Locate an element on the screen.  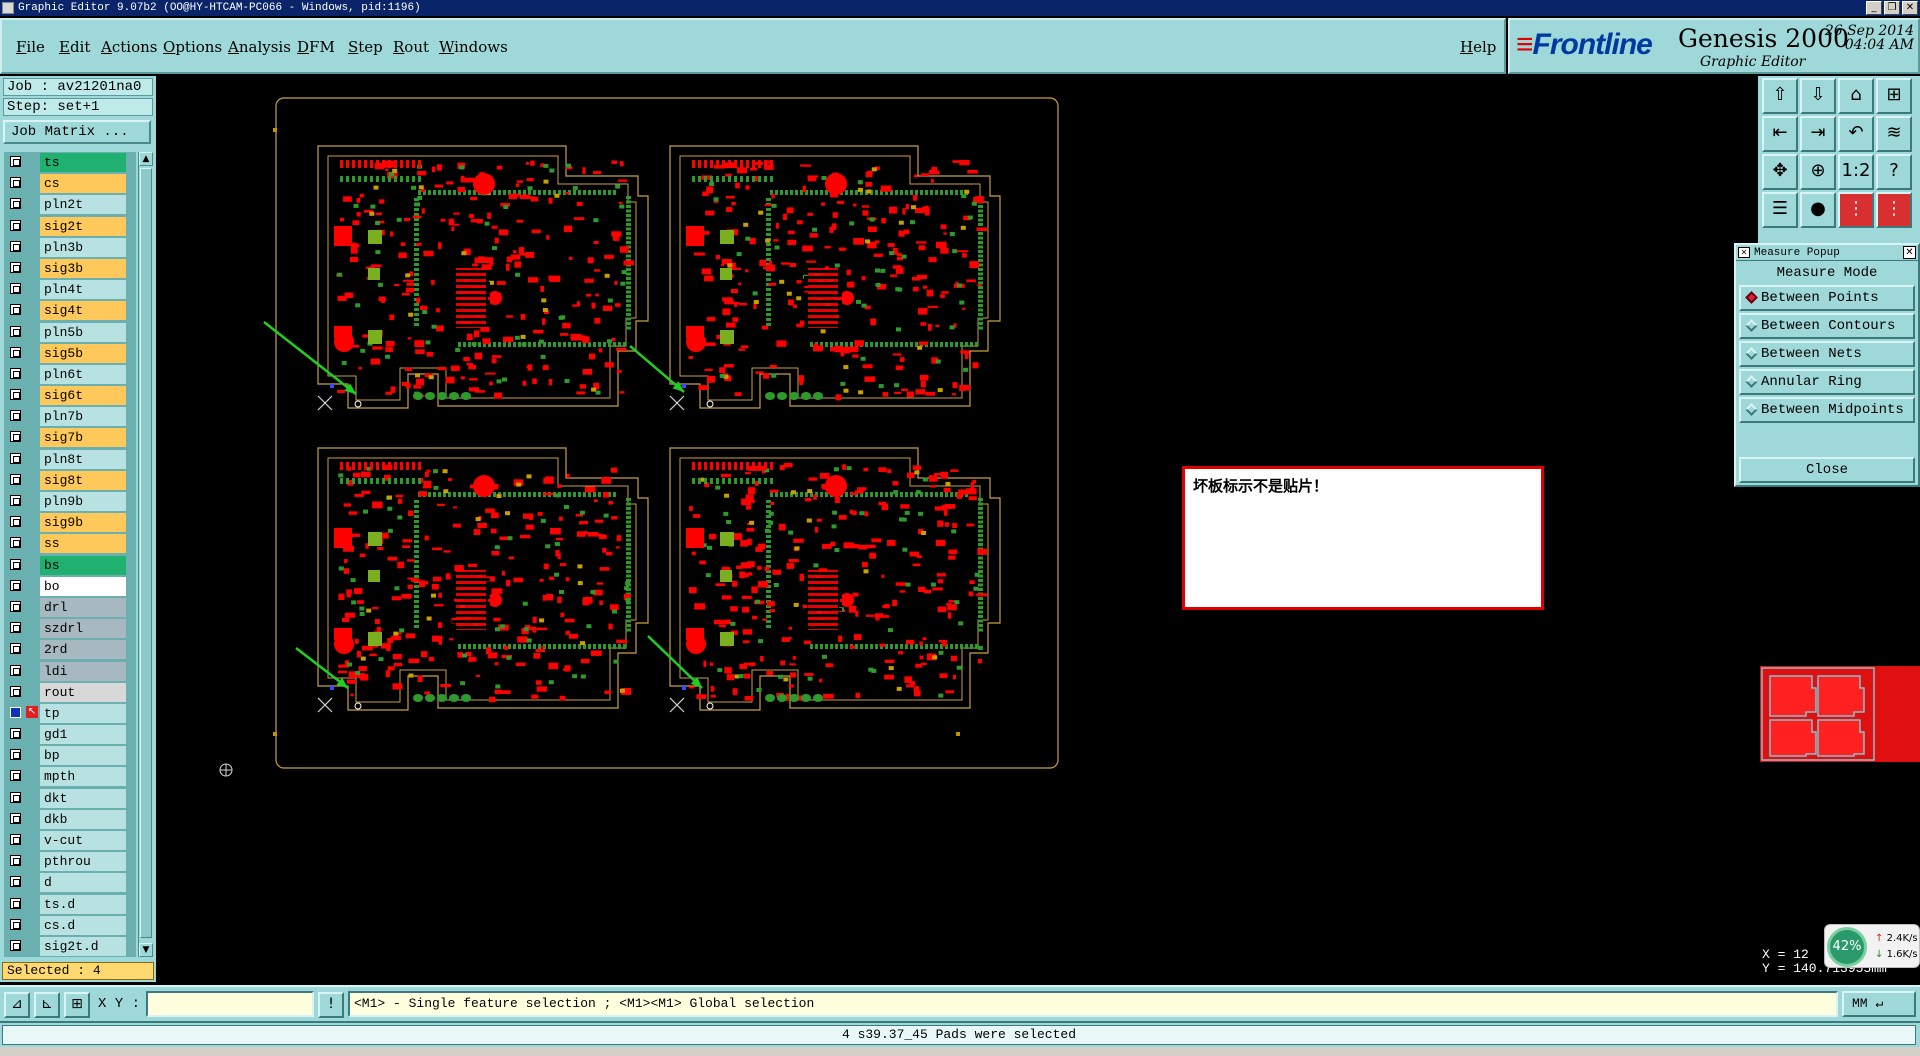
layer-name: sig6t is located at coordinates (83, 396).